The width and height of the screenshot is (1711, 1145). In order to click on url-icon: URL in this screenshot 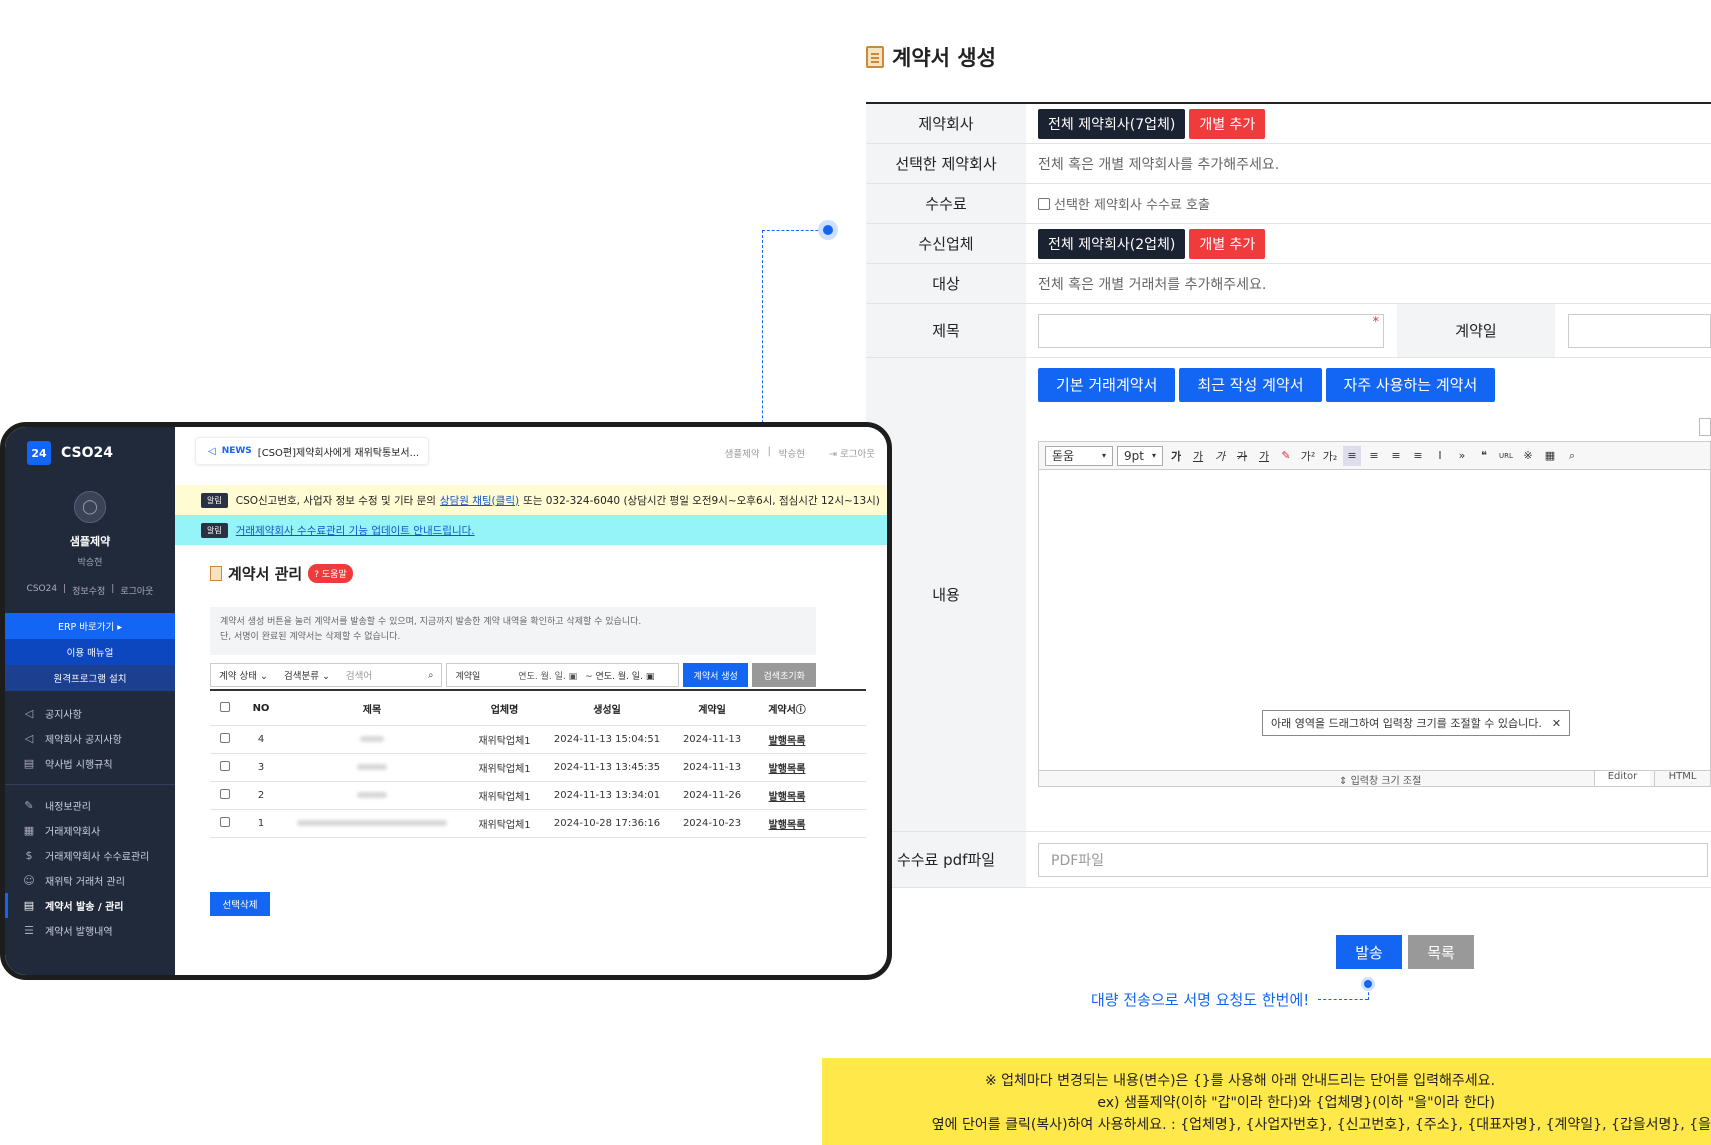, I will do `click(1506, 456)`.